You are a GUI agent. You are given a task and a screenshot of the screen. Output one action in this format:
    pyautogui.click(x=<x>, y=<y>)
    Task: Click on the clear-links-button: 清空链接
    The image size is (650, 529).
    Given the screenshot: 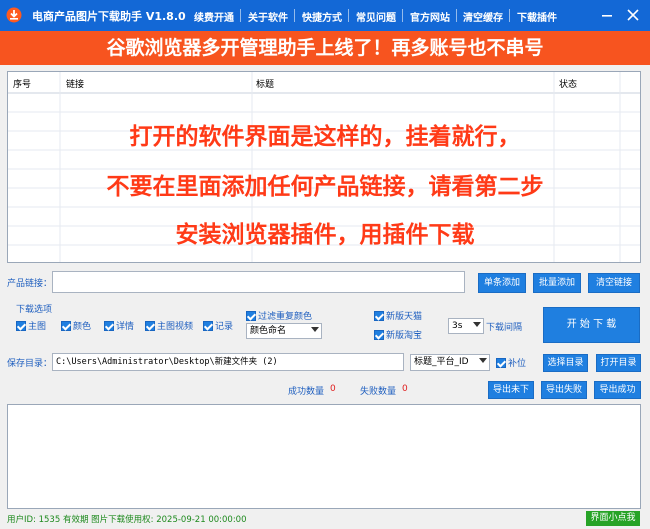 What is the action you would take?
    pyautogui.click(x=614, y=283)
    